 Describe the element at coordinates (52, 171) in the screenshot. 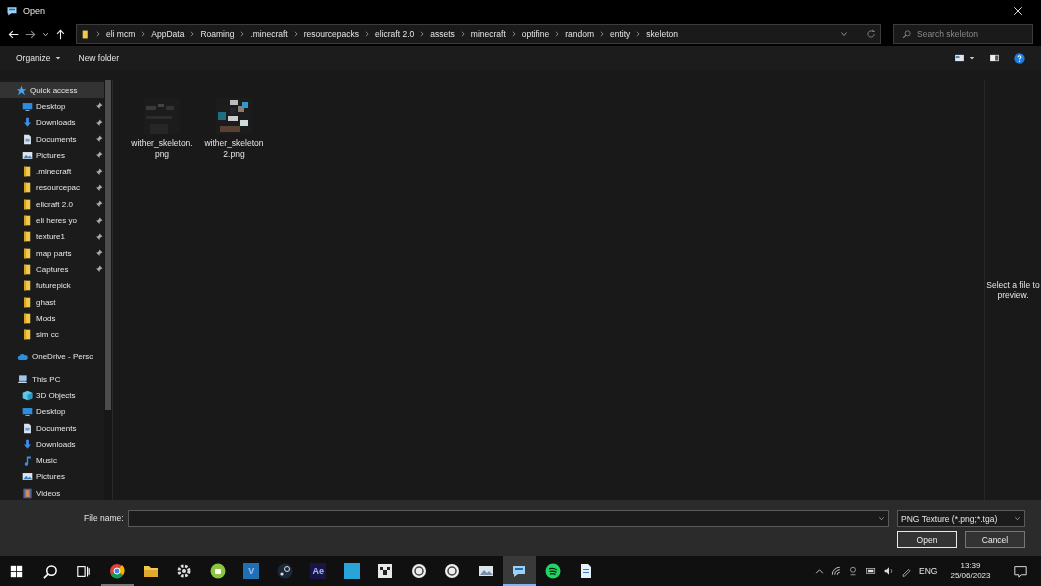

I see `sidebar-item: .minecraft` at that location.